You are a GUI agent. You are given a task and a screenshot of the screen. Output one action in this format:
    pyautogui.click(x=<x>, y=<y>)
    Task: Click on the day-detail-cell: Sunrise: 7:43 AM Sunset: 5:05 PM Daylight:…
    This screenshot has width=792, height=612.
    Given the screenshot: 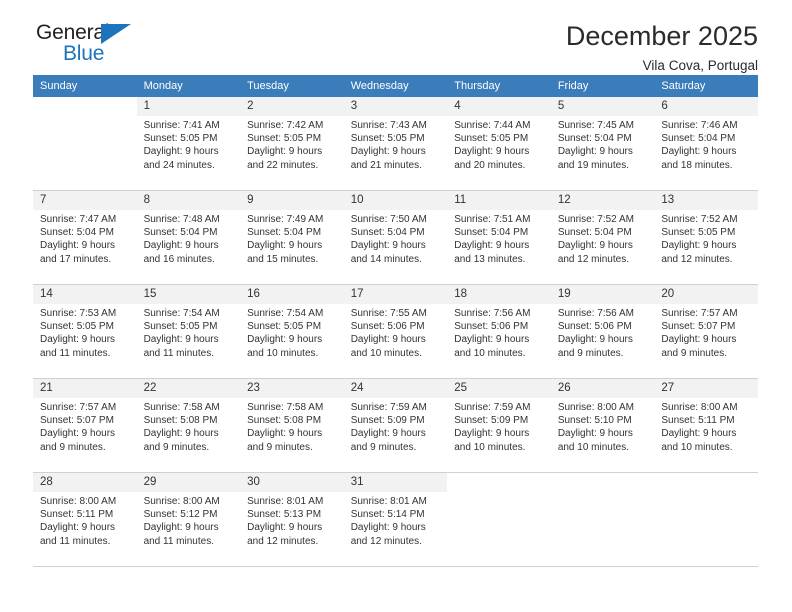 What is the action you would take?
    pyautogui.click(x=396, y=152)
    